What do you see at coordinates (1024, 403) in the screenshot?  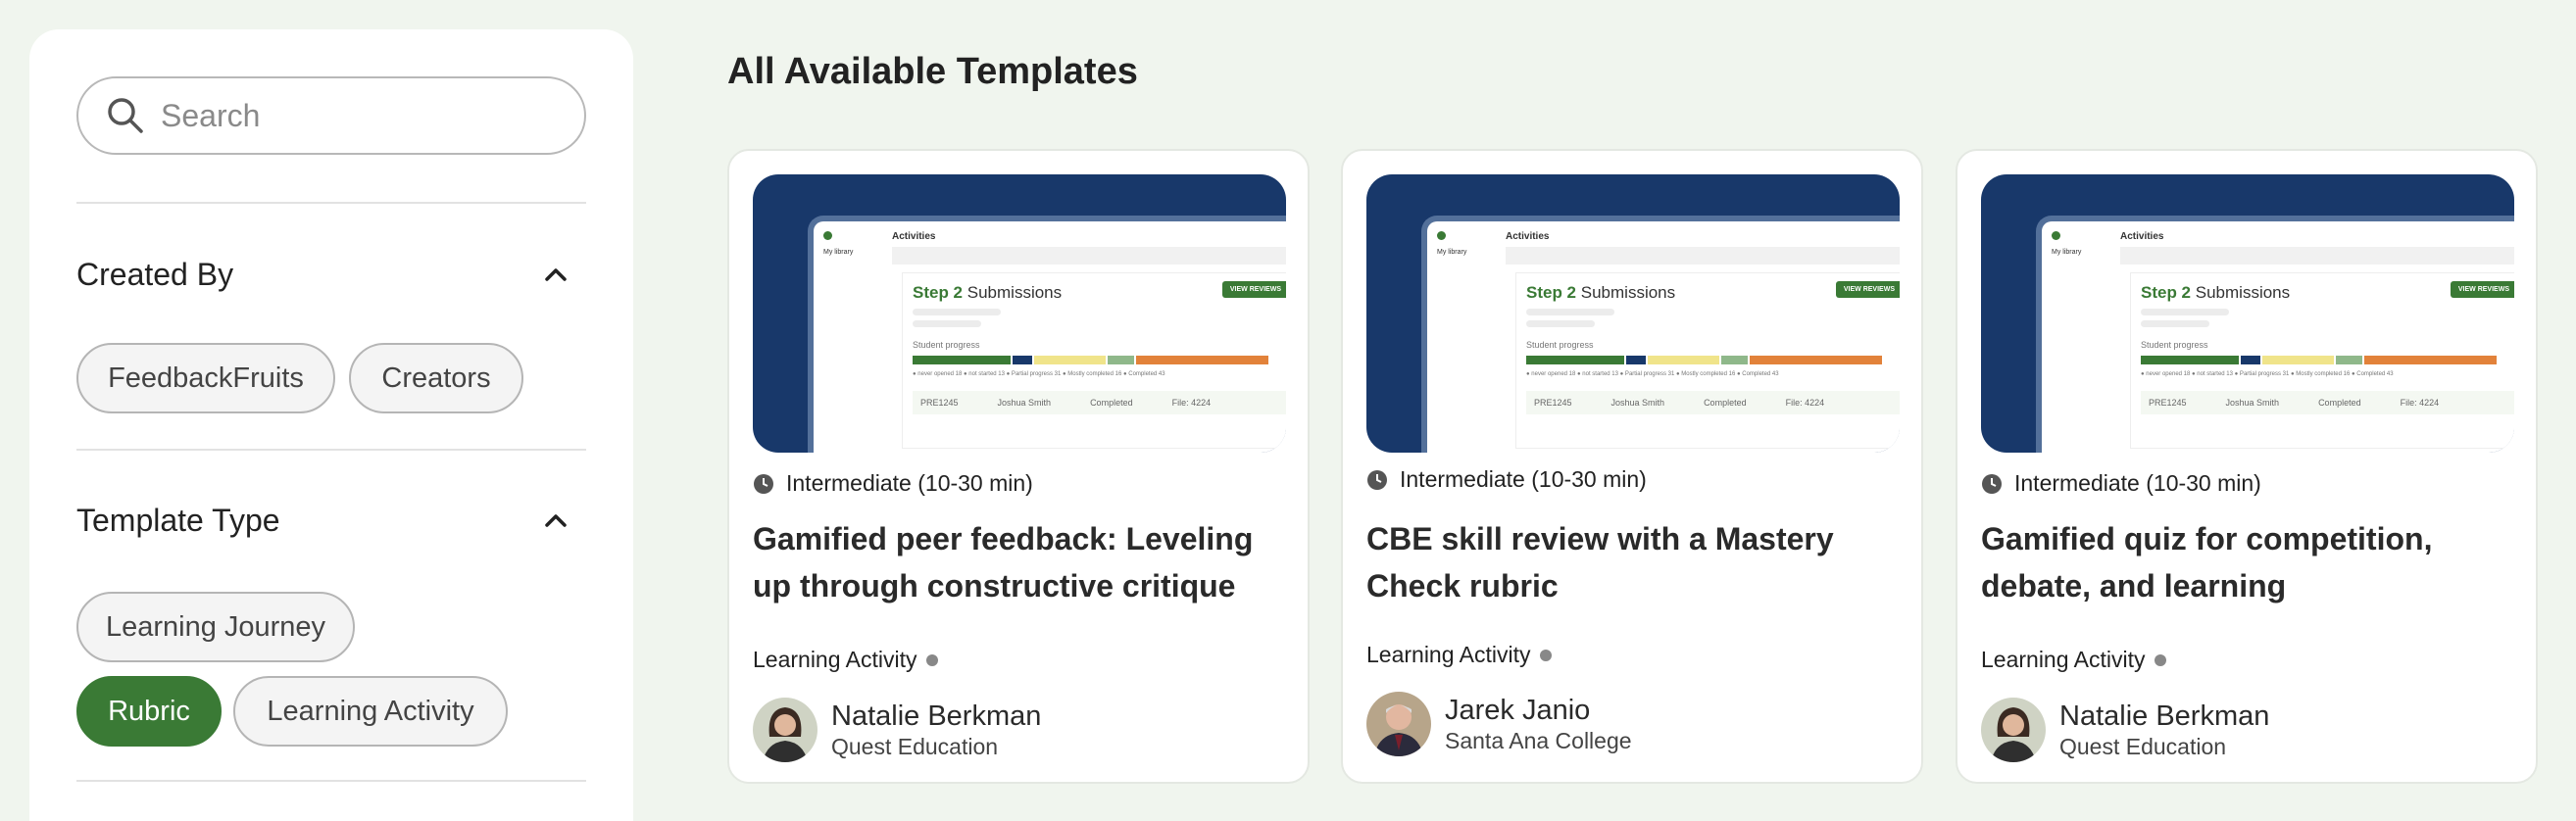 I see `thumbnail-row-name: Joshua Smith` at bounding box center [1024, 403].